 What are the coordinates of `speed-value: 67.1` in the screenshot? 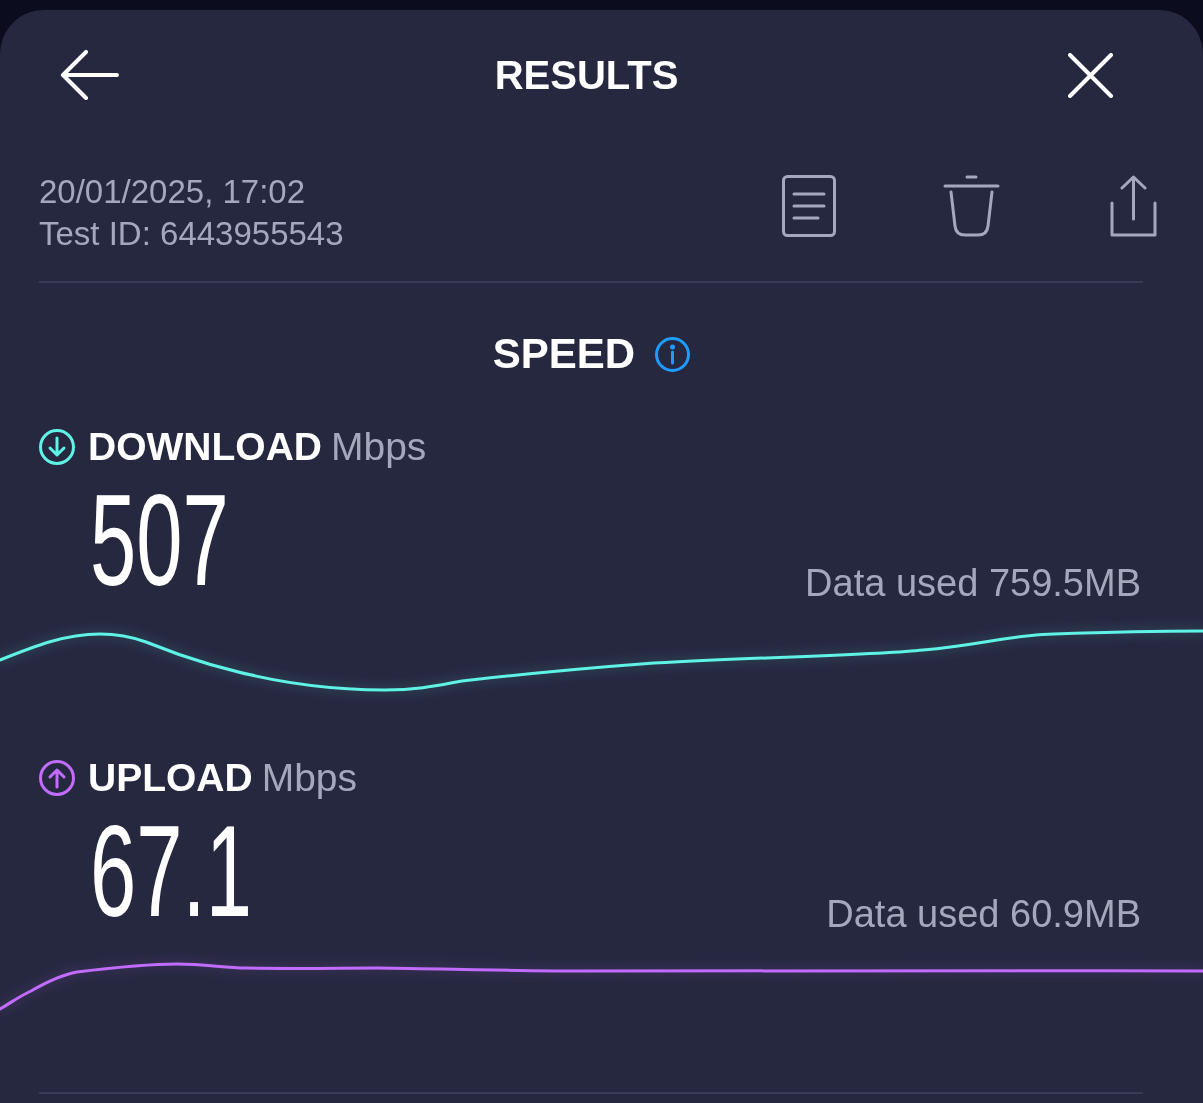 It's located at (171, 871).